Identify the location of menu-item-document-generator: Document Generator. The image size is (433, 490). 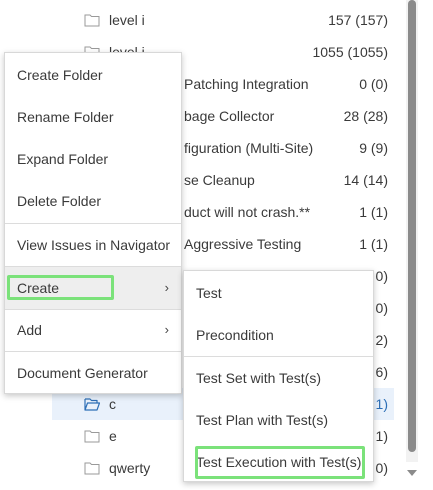
(93, 373).